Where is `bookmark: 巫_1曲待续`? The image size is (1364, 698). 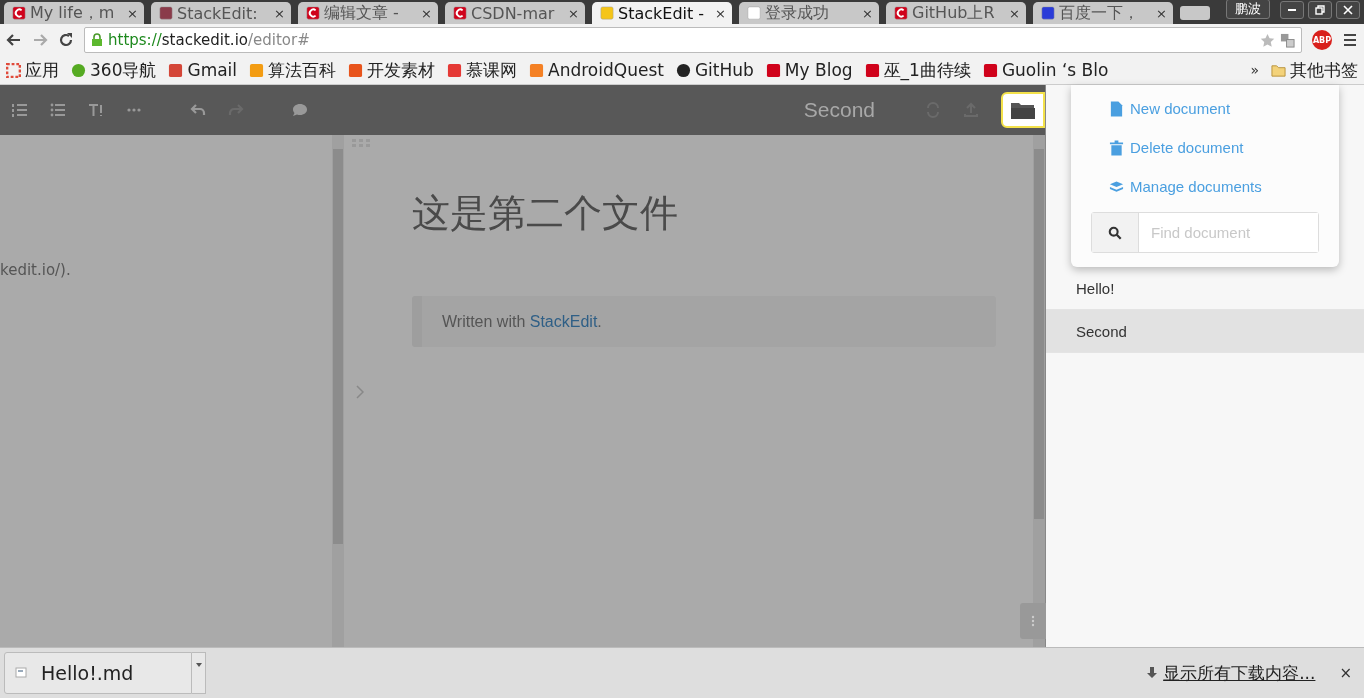
bookmark: 巫_1曲待续 is located at coordinates (917, 70).